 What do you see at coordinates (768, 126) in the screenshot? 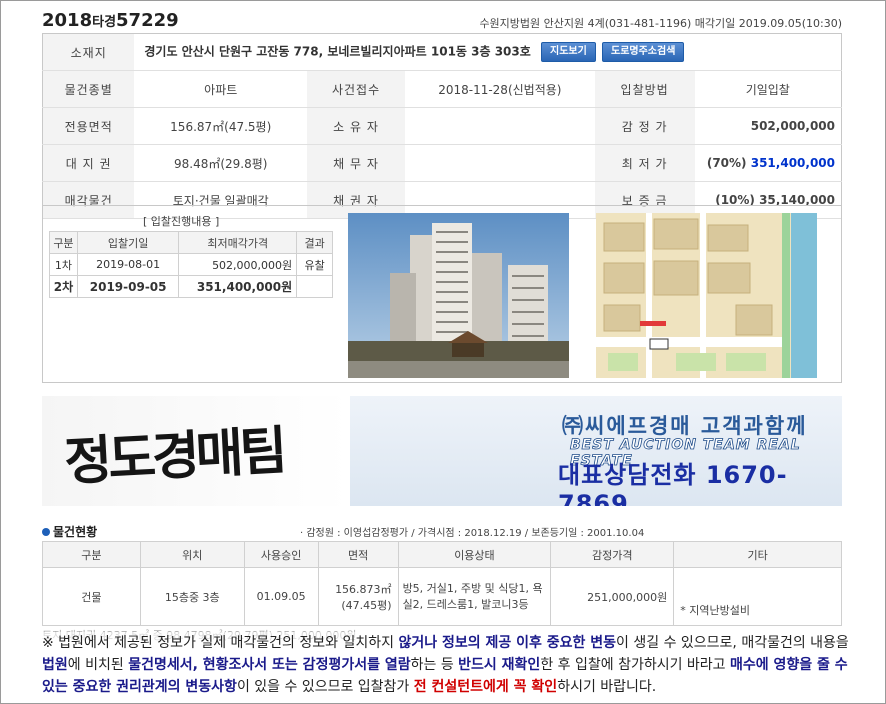
I see `appraisal-value: 502,000,000` at bounding box center [768, 126].